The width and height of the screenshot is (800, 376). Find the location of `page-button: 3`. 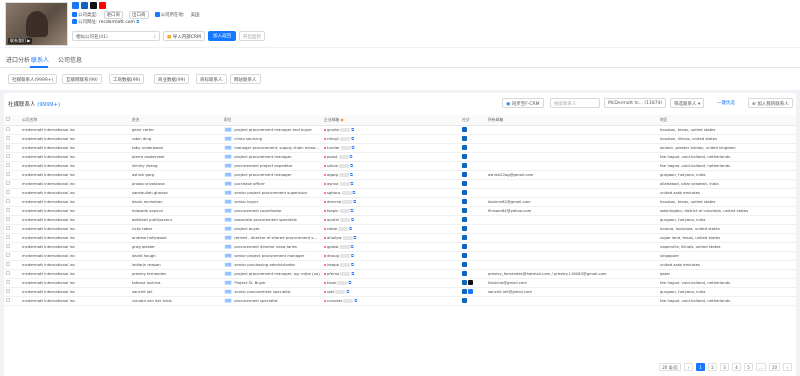

page-button: 3 is located at coordinates (725, 367).